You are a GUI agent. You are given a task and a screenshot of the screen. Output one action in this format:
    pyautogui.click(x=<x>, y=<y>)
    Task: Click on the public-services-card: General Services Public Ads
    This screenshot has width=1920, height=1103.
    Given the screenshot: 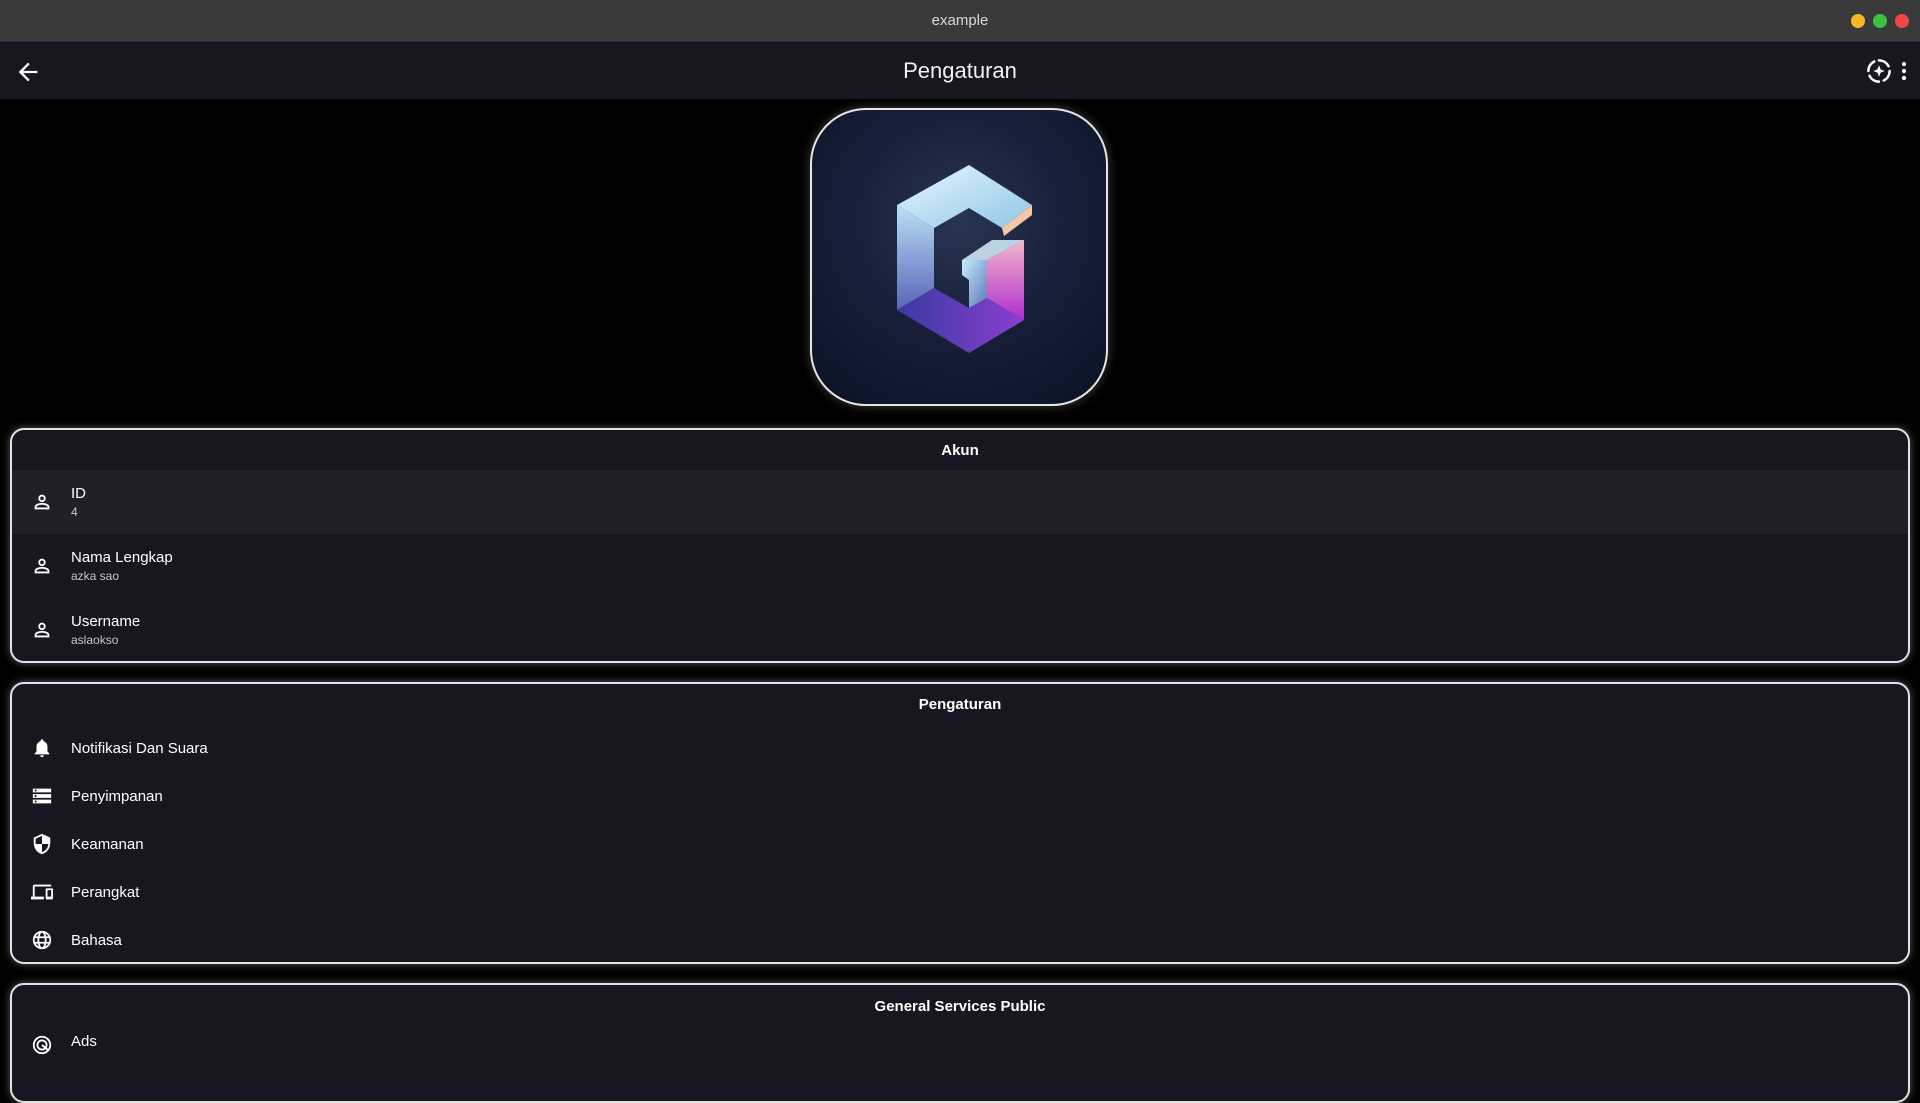 What is the action you would take?
    pyautogui.click(x=960, y=1043)
    